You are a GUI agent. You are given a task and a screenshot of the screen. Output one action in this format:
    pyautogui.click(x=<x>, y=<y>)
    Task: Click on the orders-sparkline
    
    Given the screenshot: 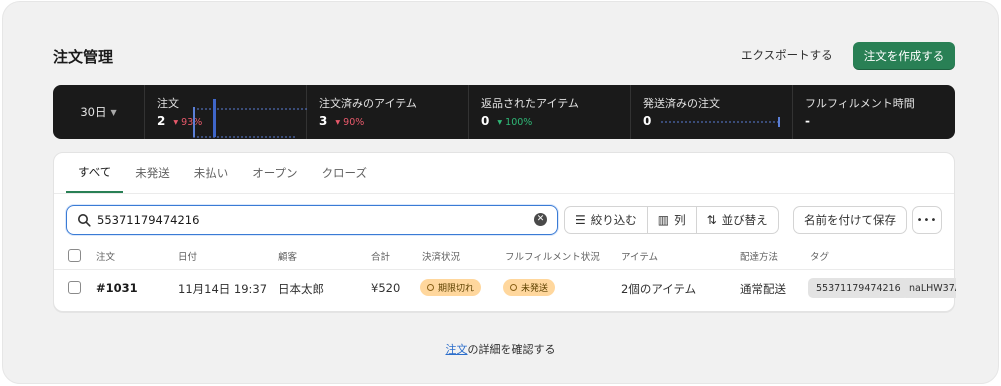 What is the action you would take?
    pyautogui.click(x=250, y=118)
    